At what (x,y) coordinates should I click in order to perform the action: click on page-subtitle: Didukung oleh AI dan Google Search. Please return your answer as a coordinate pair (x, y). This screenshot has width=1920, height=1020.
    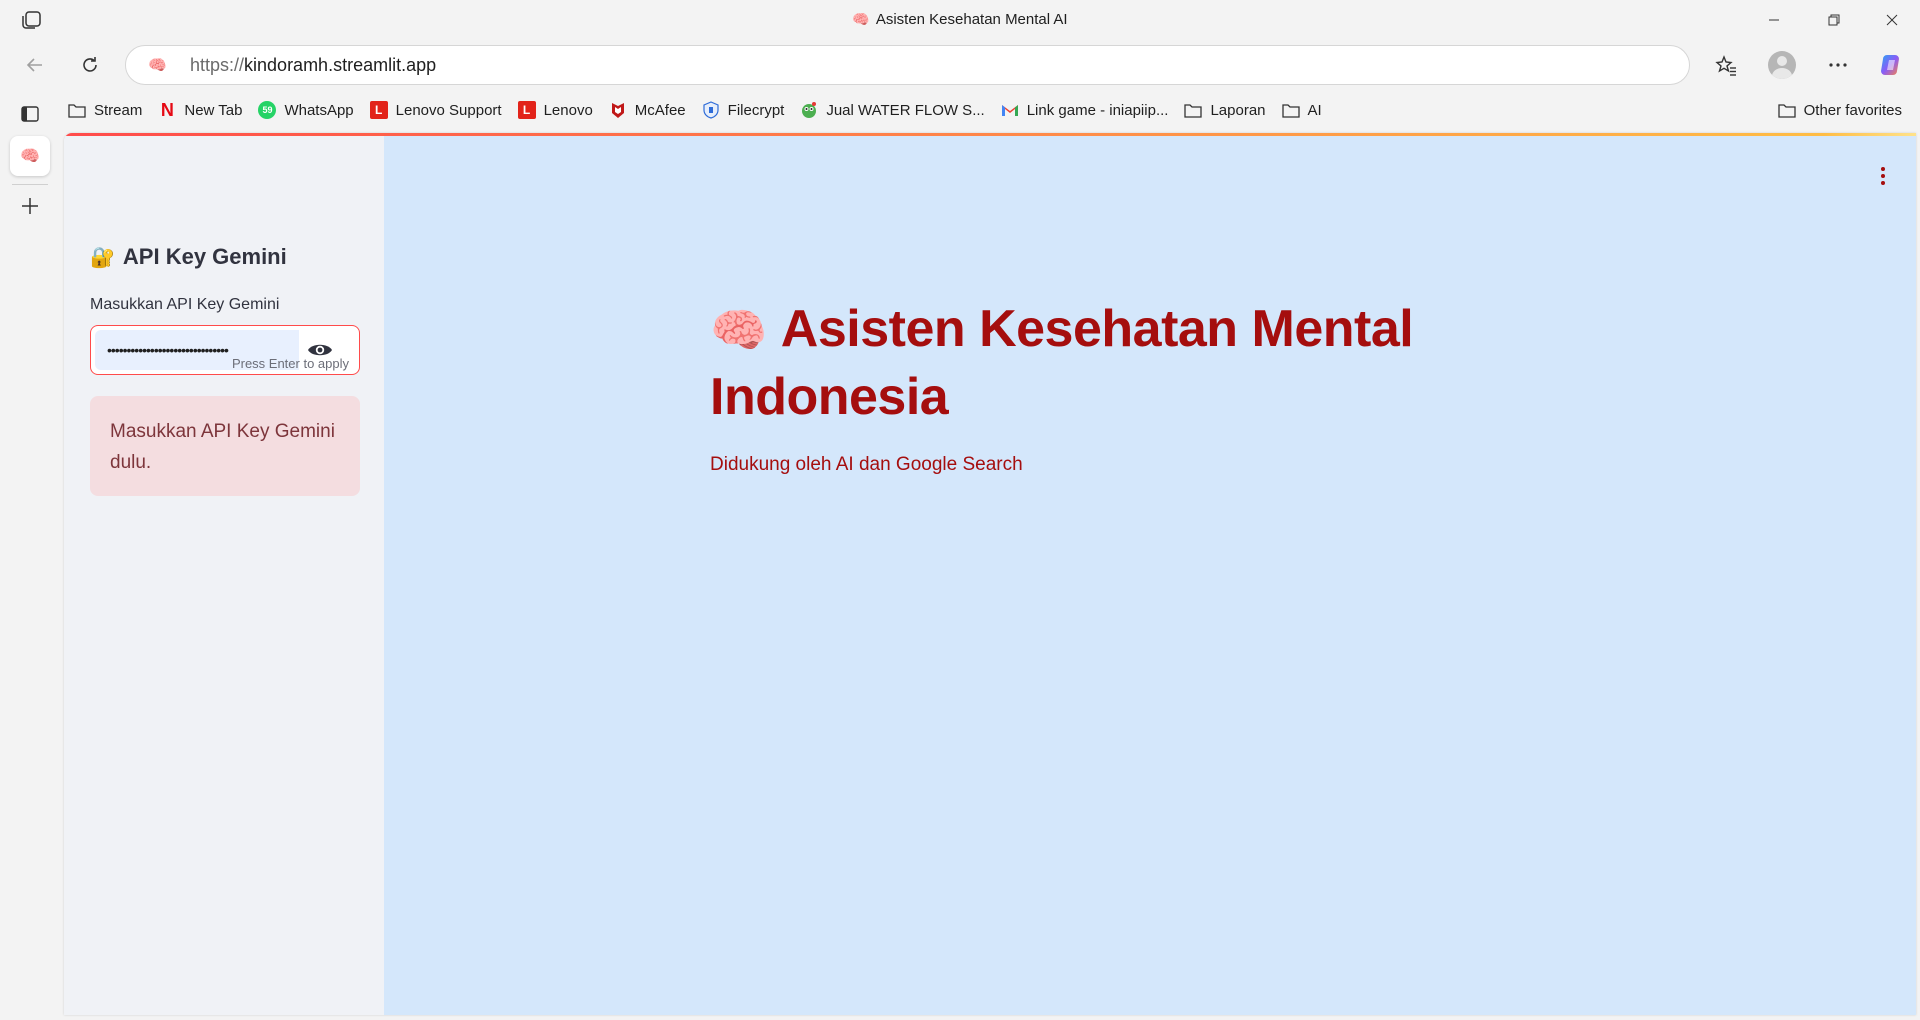
    Looking at the image, I should click on (866, 464).